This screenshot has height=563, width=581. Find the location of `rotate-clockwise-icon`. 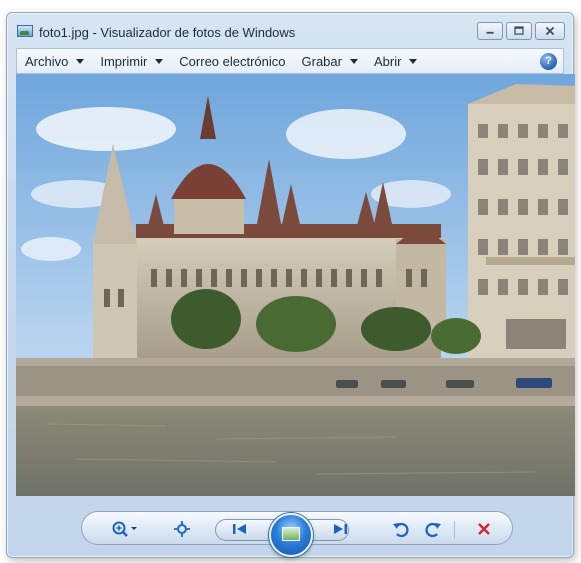

rotate-clockwise-icon is located at coordinates (433, 530).